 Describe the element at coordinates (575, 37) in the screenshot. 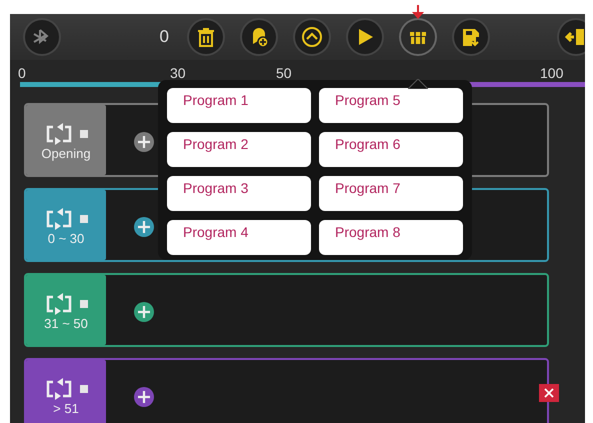

I see `exit-icon` at that location.